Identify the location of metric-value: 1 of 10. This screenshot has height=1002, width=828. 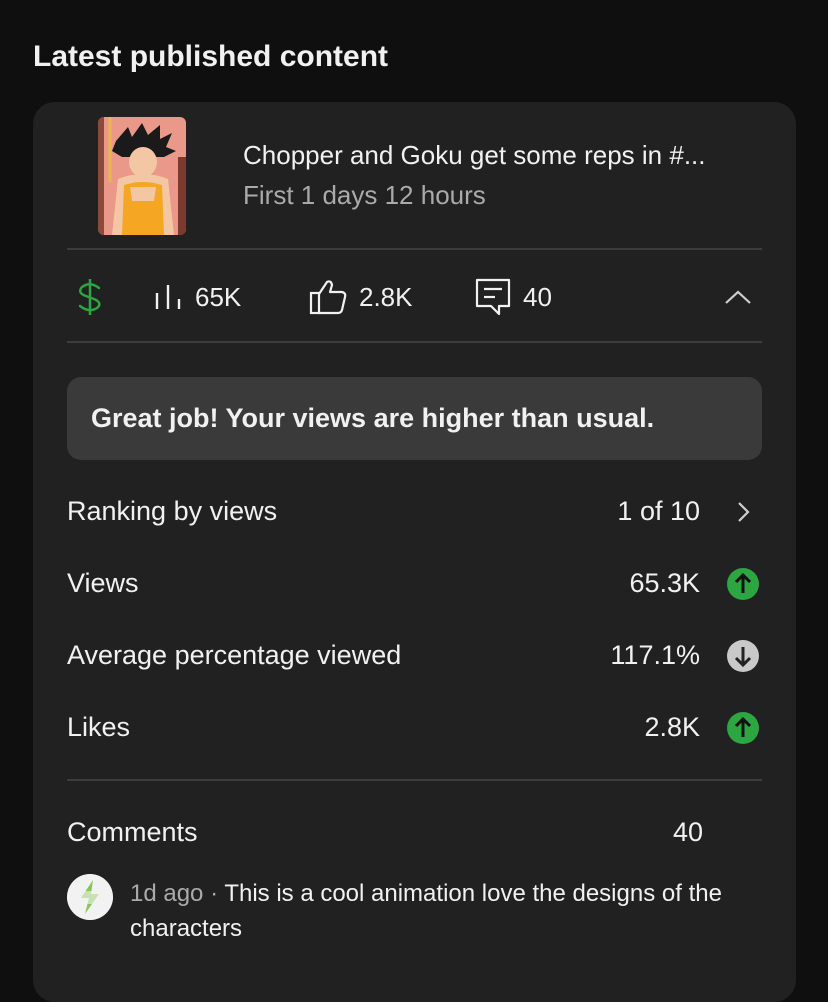
(658, 511).